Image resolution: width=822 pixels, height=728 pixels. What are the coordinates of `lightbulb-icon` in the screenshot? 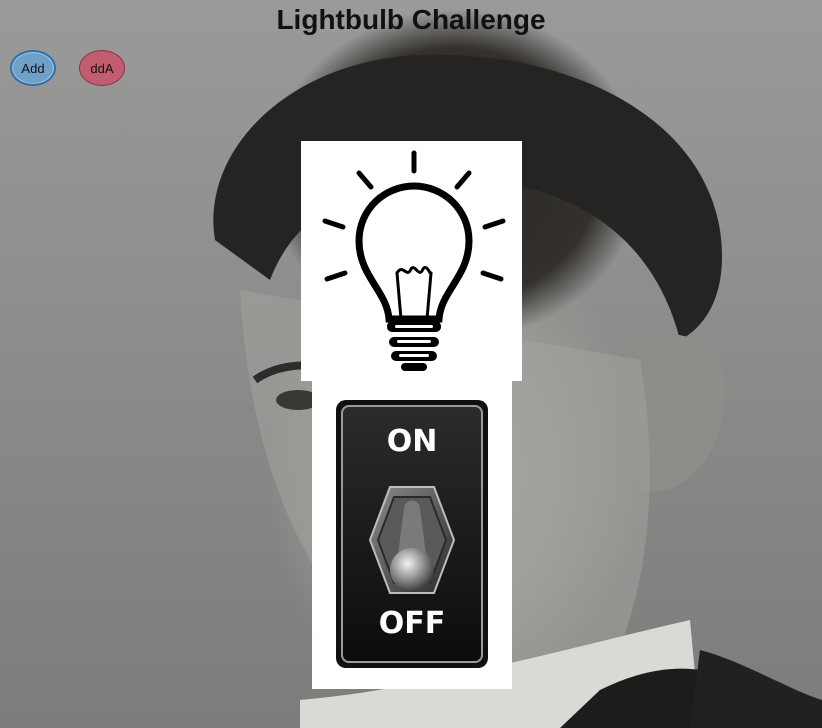 It's located at (414, 260).